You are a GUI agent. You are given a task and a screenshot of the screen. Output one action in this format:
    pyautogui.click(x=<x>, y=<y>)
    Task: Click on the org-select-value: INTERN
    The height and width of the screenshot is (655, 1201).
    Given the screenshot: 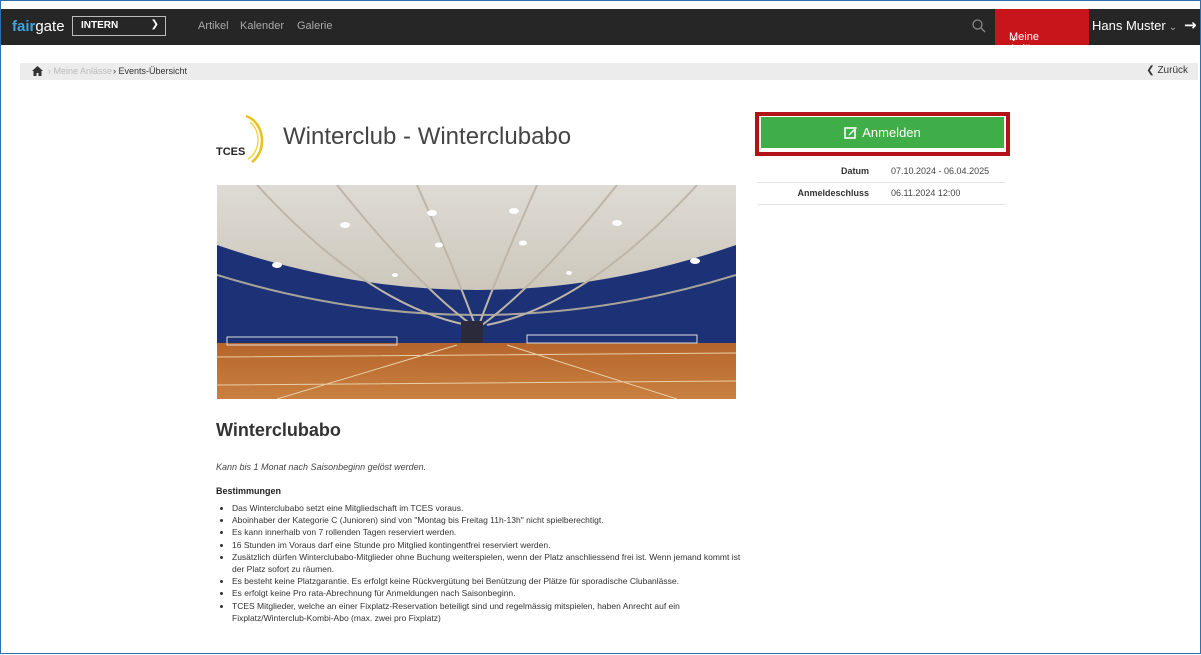 What is the action you would take?
    pyautogui.click(x=100, y=25)
    